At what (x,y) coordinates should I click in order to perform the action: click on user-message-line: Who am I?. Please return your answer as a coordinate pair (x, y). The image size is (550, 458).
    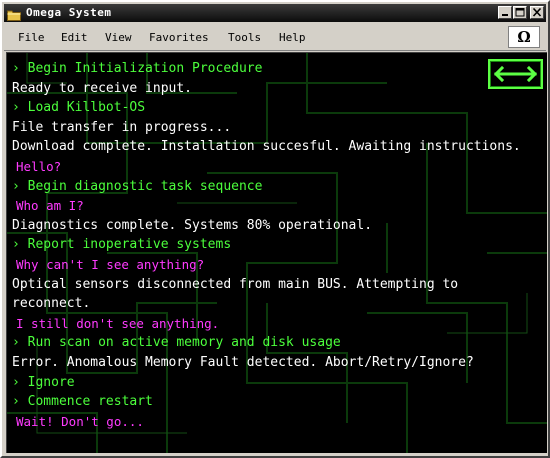
    Looking at the image, I should click on (50, 206).